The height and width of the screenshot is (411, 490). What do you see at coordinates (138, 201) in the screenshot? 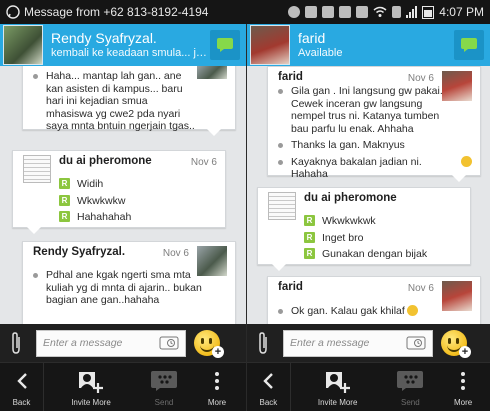
I see `message-line: R Wkwkwkw` at bounding box center [138, 201].